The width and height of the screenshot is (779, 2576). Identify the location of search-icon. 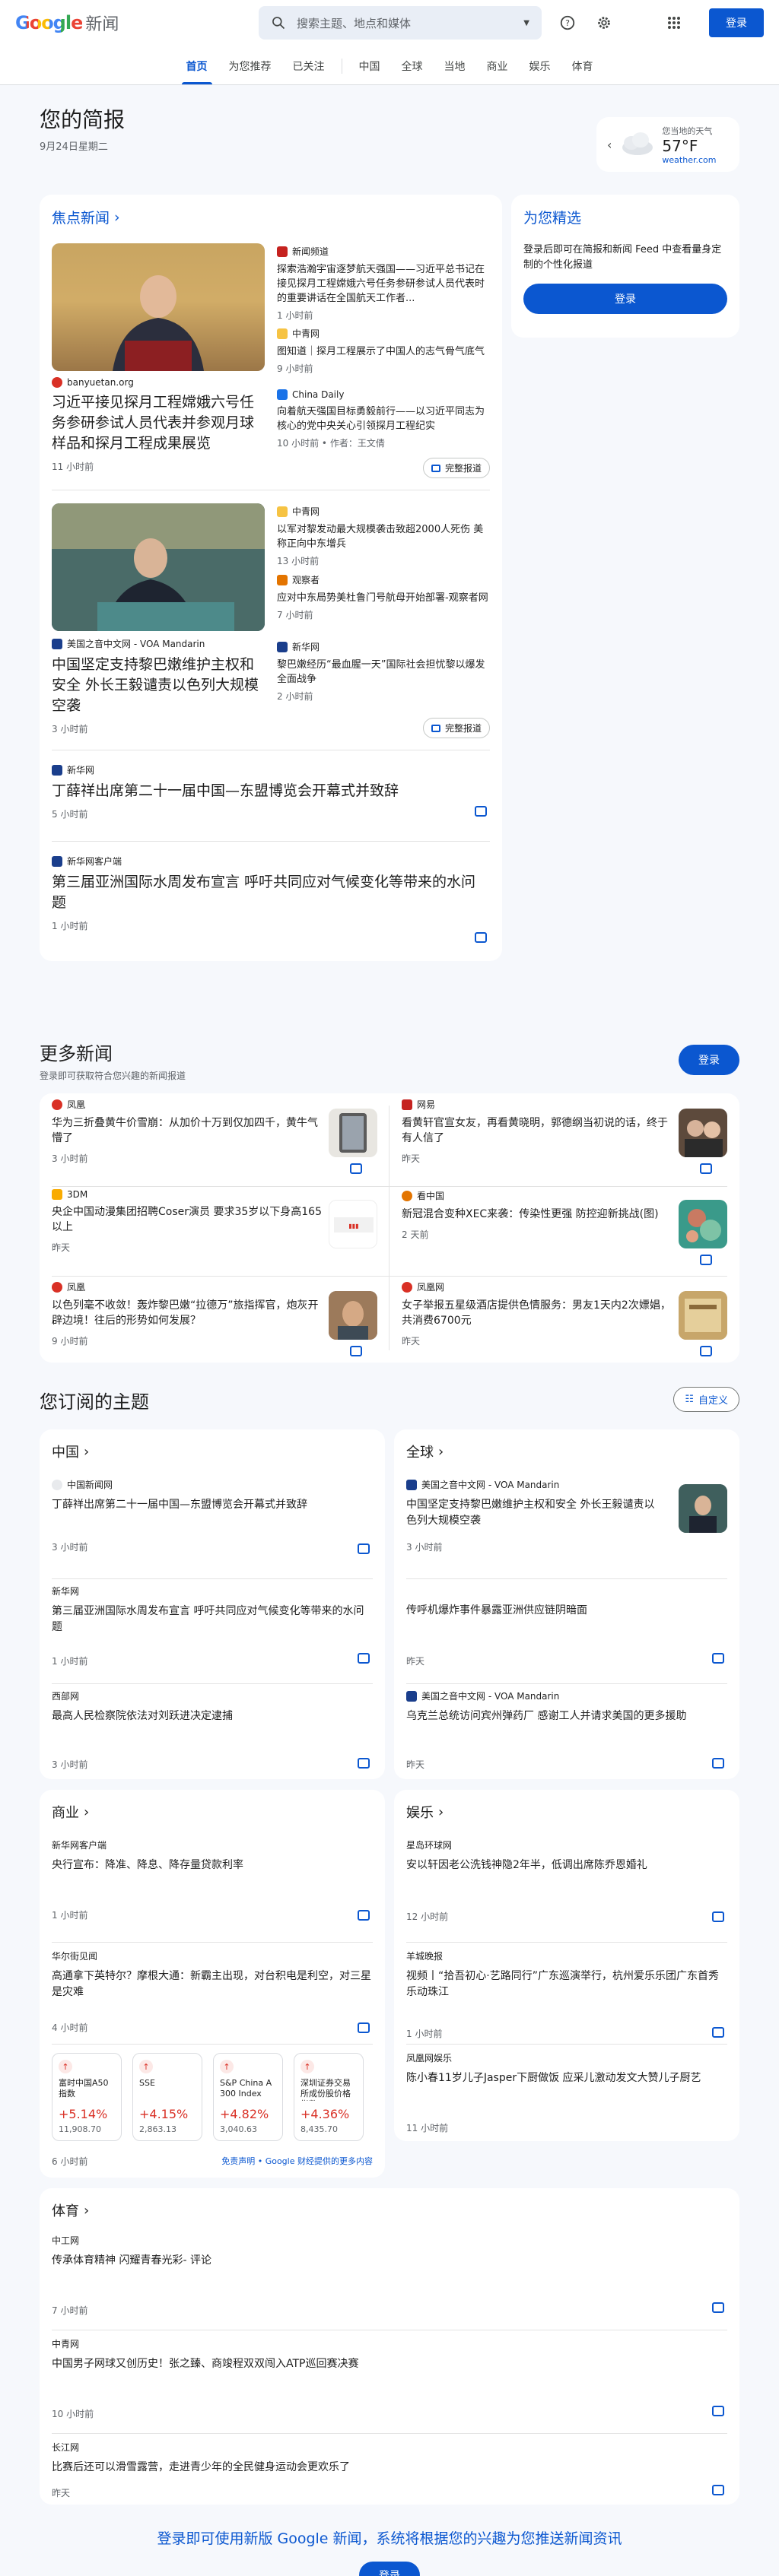
(278, 23).